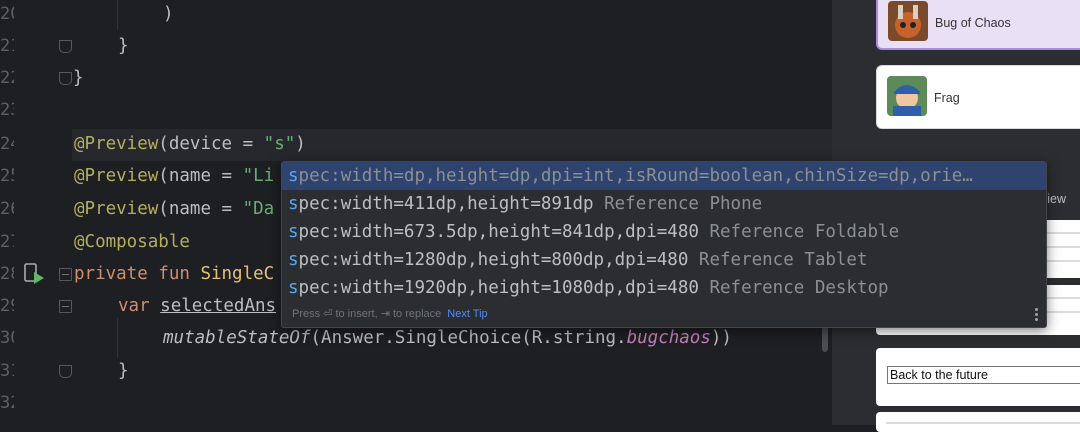  What do you see at coordinates (7, 78) in the screenshot?
I see `line-number: 22` at bounding box center [7, 78].